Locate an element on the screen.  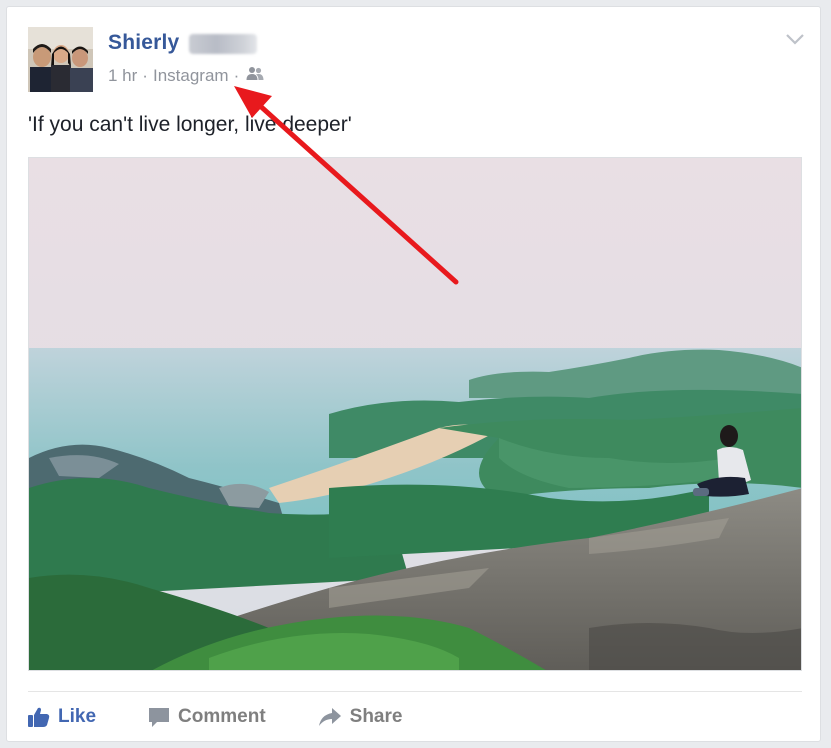
like-button: Like is located at coordinates (62, 717).